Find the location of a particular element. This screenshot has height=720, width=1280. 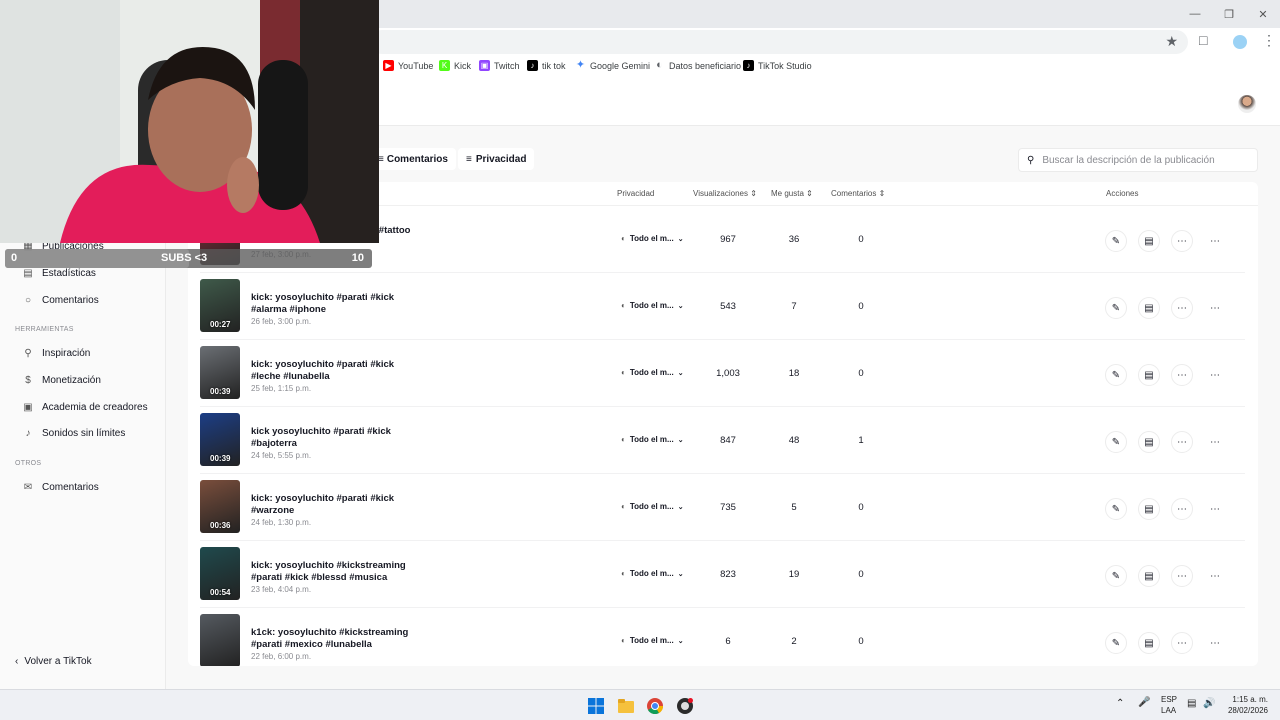

sidebar-item-sonidos: ♪ Sonidos sin límites is located at coordinates (74, 433).